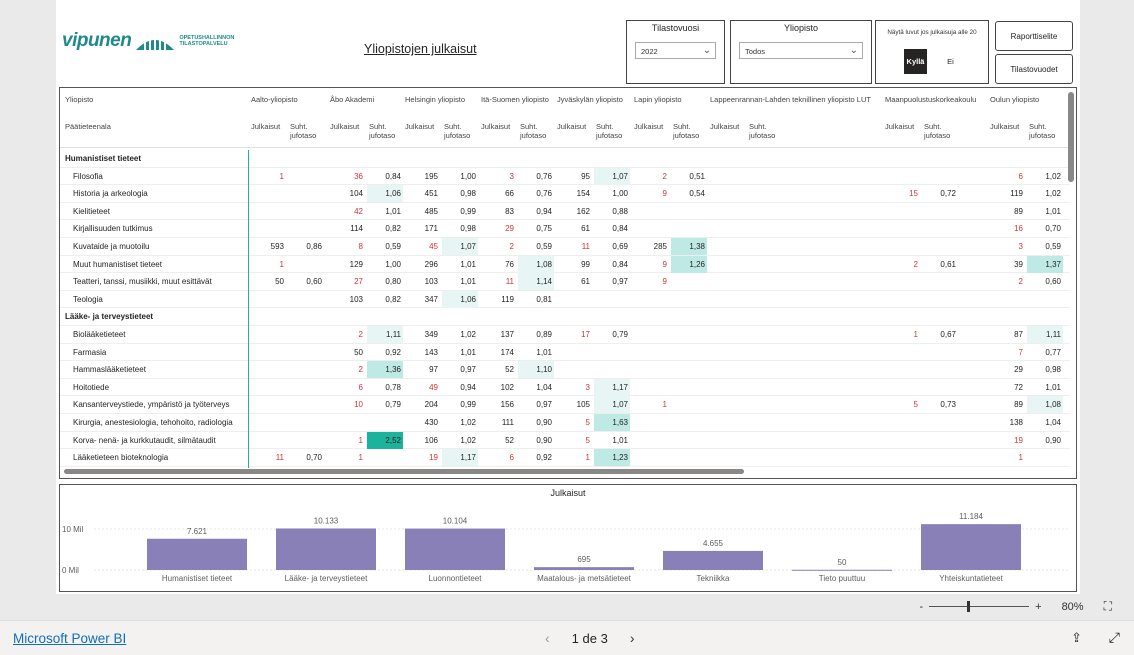 Image resolution: width=1134 pixels, height=655 pixels. What do you see at coordinates (314, 458) in the screenshot?
I see `jufo-value: 0,70` at bounding box center [314, 458].